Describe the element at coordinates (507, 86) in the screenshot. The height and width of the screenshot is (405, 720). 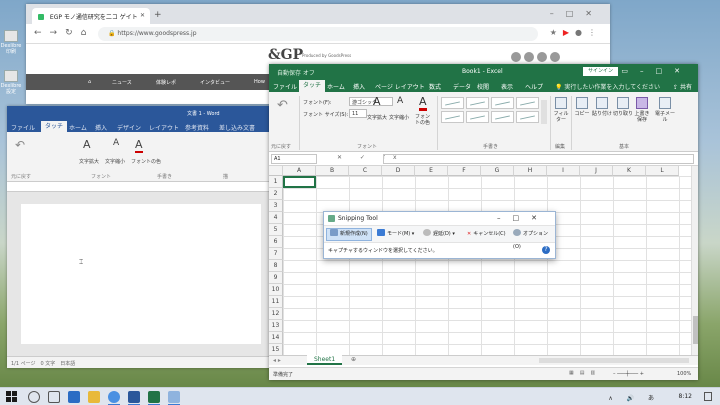
I see `tab-view: 表示` at that location.